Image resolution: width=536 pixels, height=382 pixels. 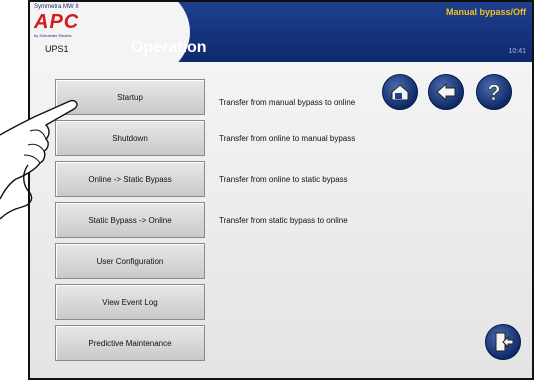 What do you see at coordinates (56, 7) in the screenshot?
I see `product-name: Symmetra MW II` at bounding box center [56, 7].